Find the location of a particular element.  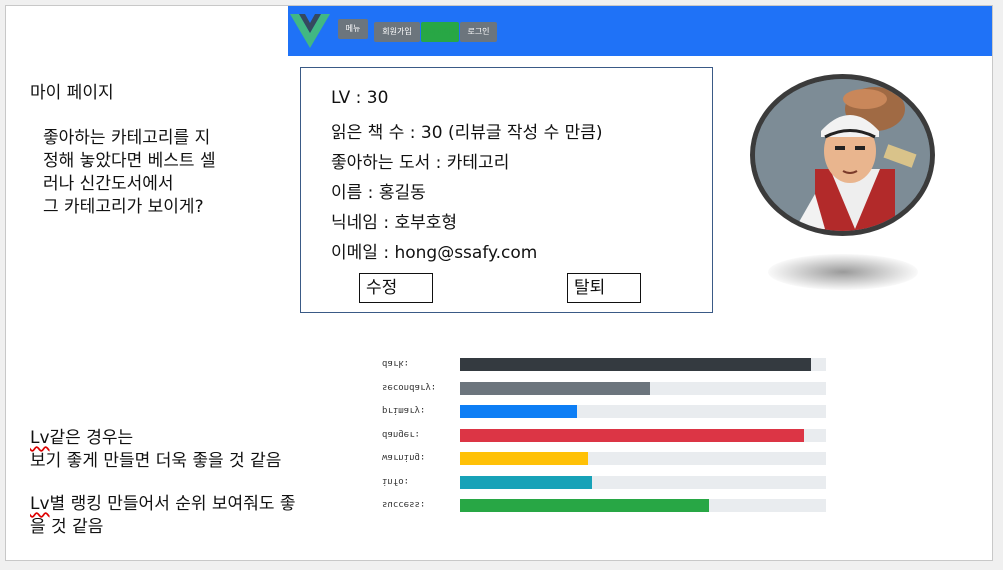

nav-mypage-button: 마이페이지 is located at coordinates (440, 32).